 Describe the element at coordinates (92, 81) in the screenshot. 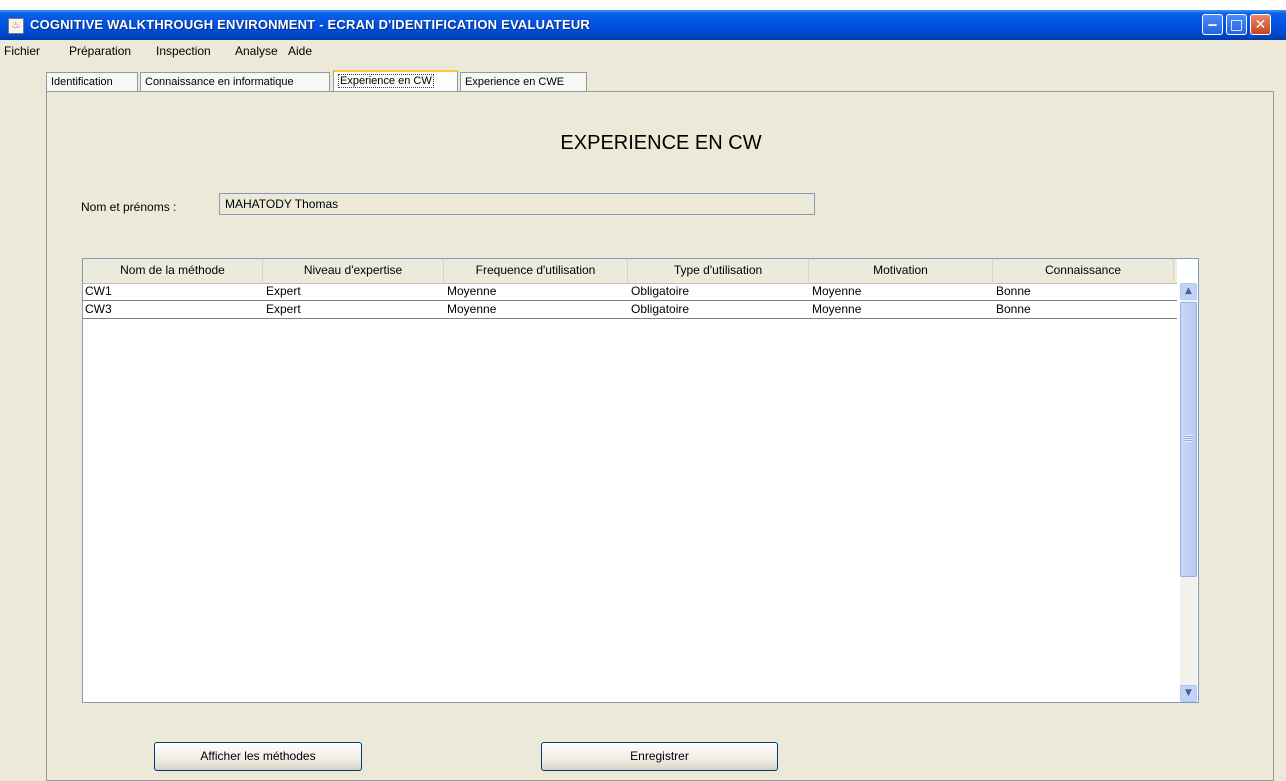

I see `tab-identification: Identification` at that location.